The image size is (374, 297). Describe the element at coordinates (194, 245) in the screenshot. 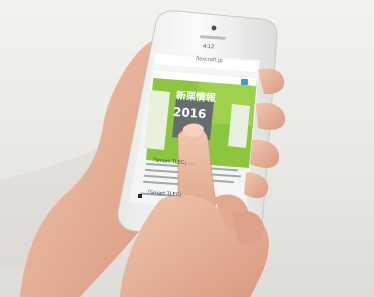

I see `front-hand` at that location.